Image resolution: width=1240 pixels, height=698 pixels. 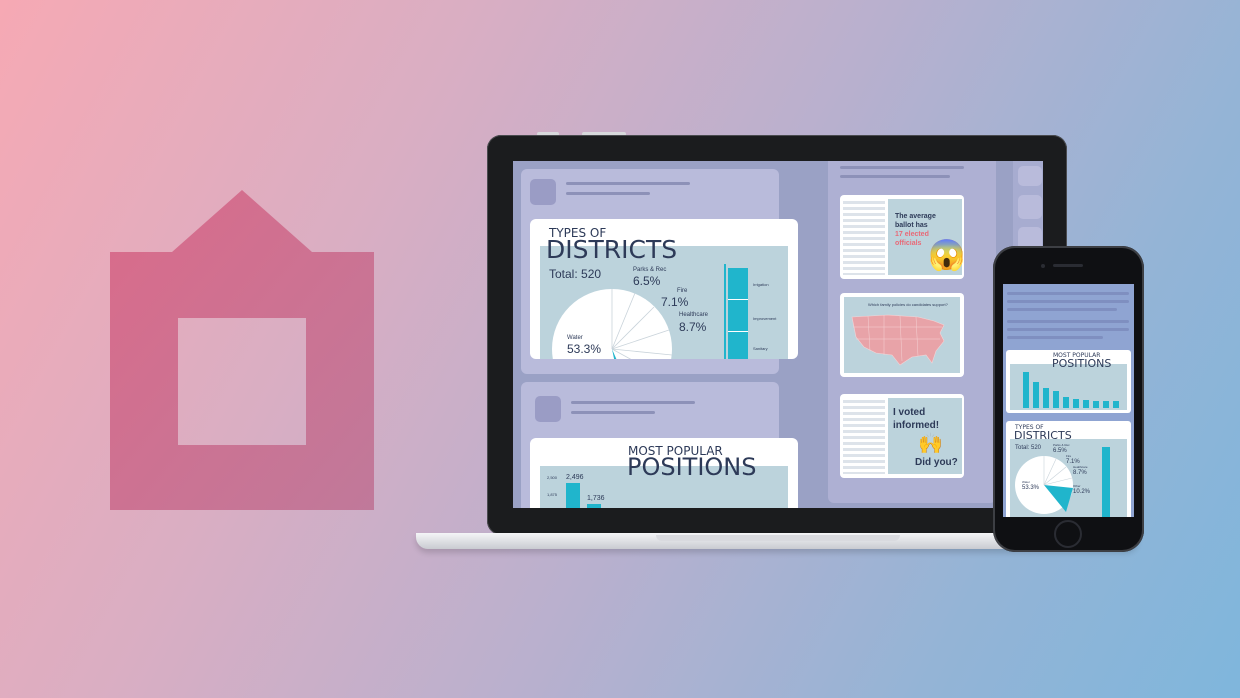 What do you see at coordinates (552, 494) in the screenshot?
I see `axis-tick: 1,875` at bounding box center [552, 494].